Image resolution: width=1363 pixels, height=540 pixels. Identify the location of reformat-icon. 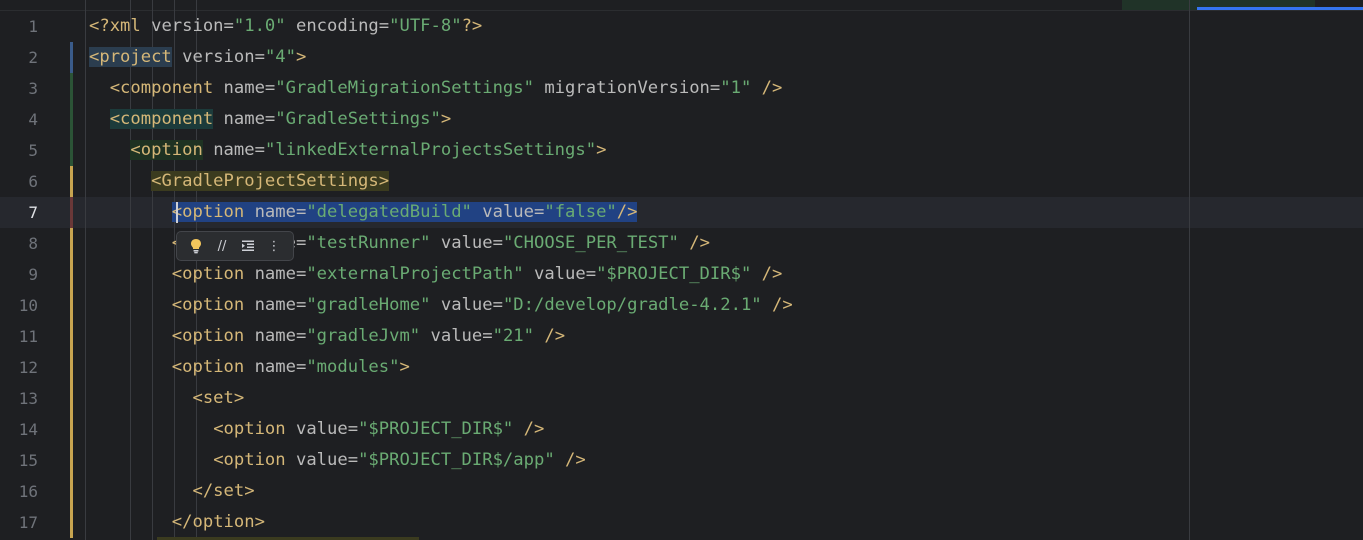
(248, 246).